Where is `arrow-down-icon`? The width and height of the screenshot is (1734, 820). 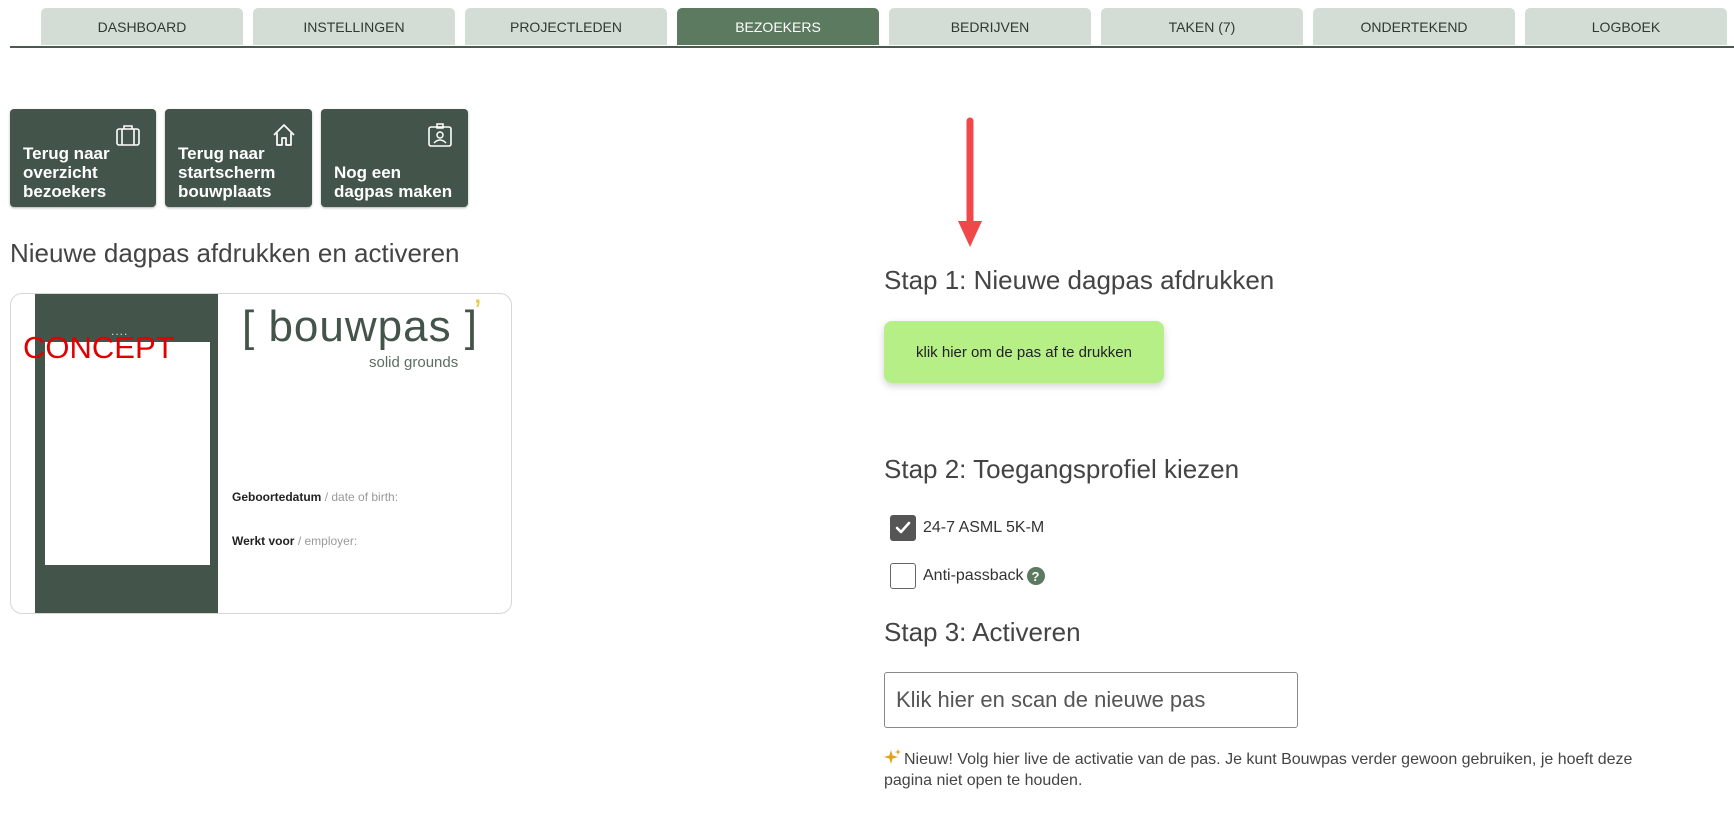
arrow-down-icon is located at coordinates (970, 182).